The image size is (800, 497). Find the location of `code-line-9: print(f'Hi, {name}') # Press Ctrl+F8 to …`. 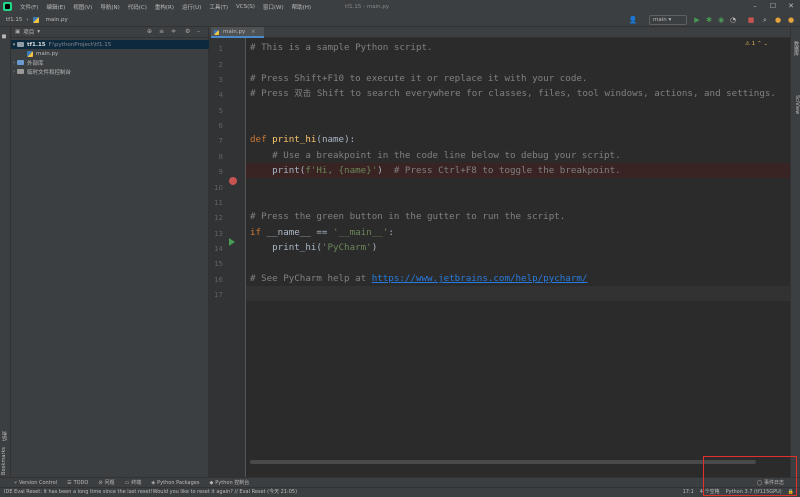

code-line-9: print(f'Hi, {name}') # Press Ctrl+F8 to … is located at coordinates (435, 170).